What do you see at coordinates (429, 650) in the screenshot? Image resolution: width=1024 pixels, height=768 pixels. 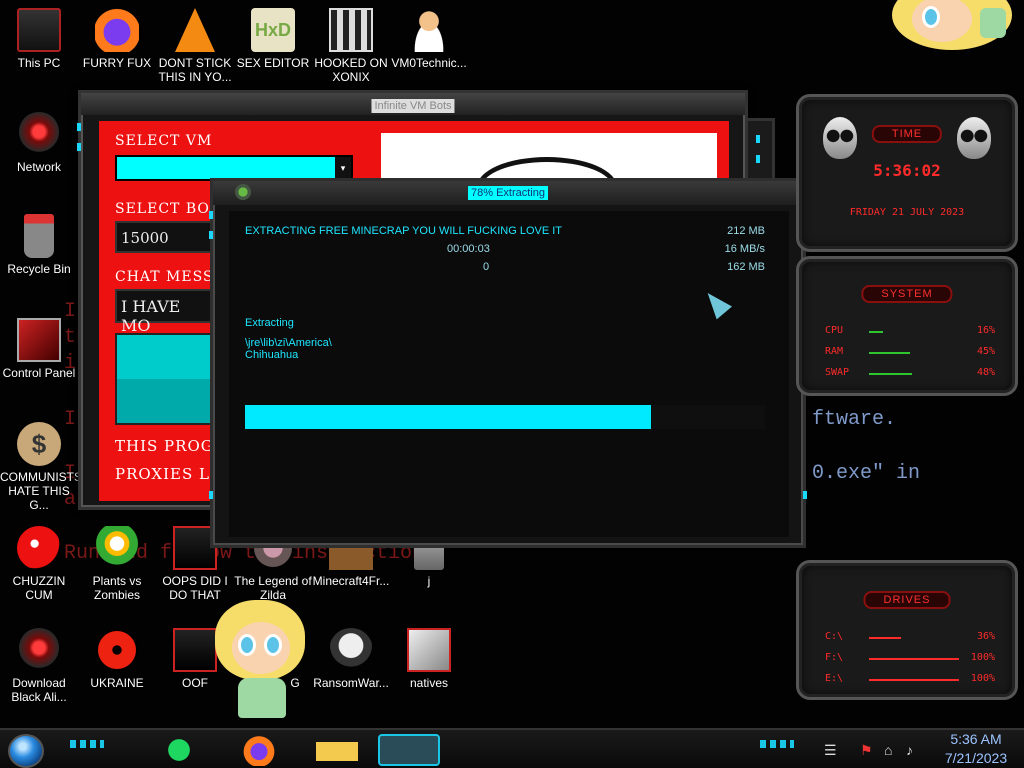 I see `native-icon` at bounding box center [429, 650].